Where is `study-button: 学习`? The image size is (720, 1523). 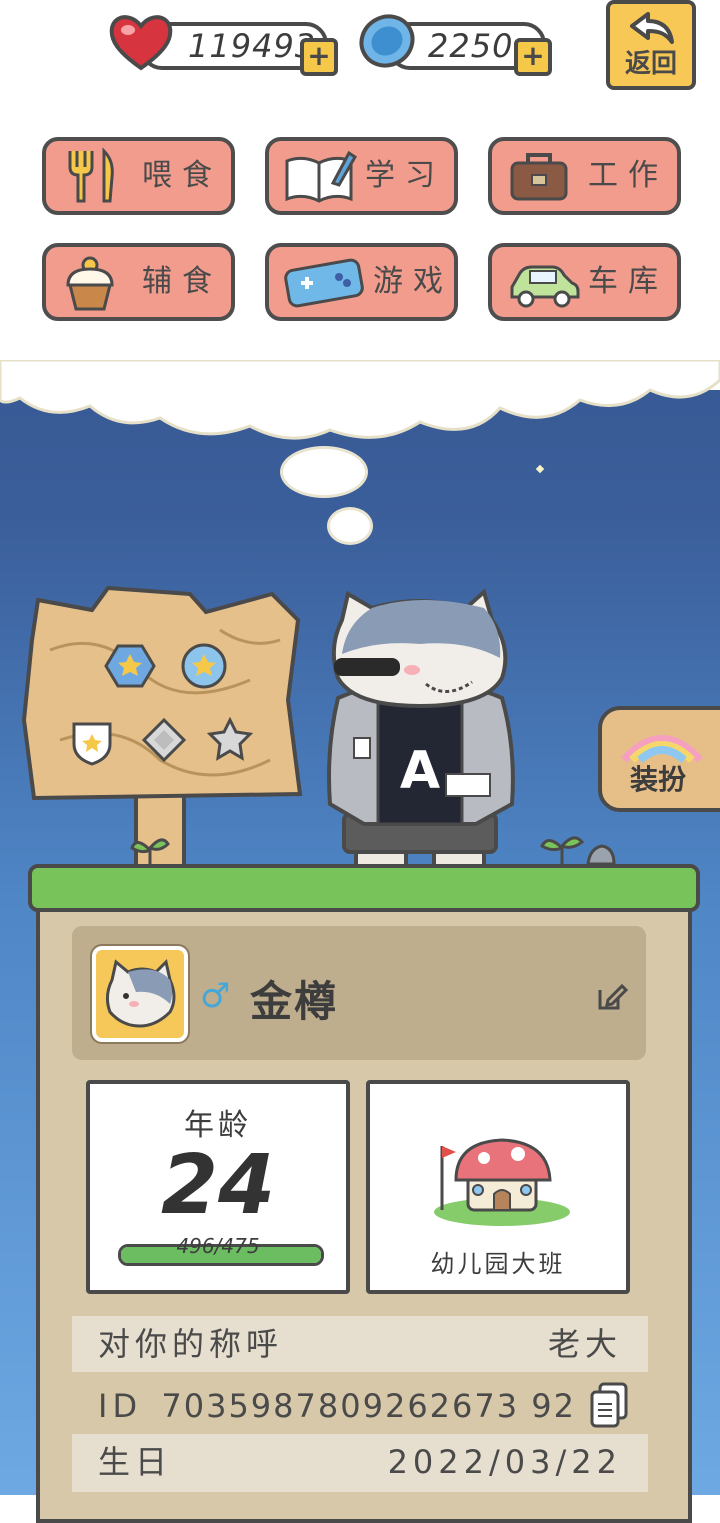
study-button: 学习 is located at coordinates (361, 176).